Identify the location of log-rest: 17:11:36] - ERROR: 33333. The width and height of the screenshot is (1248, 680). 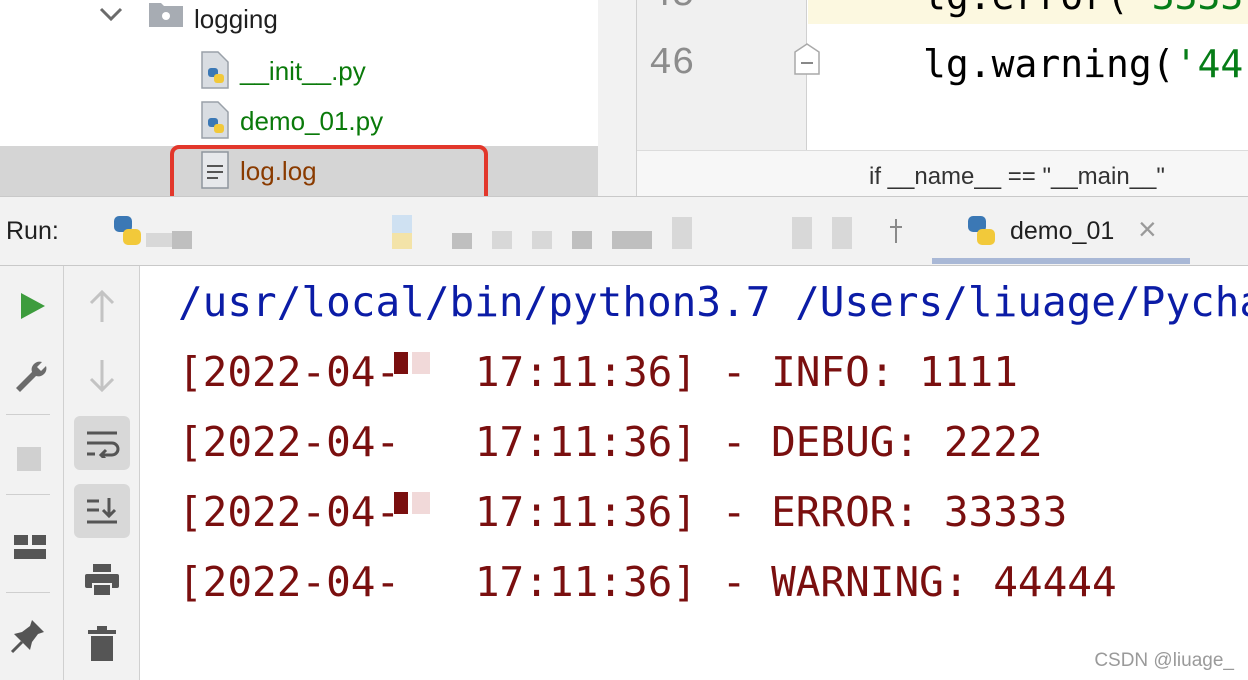
(759, 512).